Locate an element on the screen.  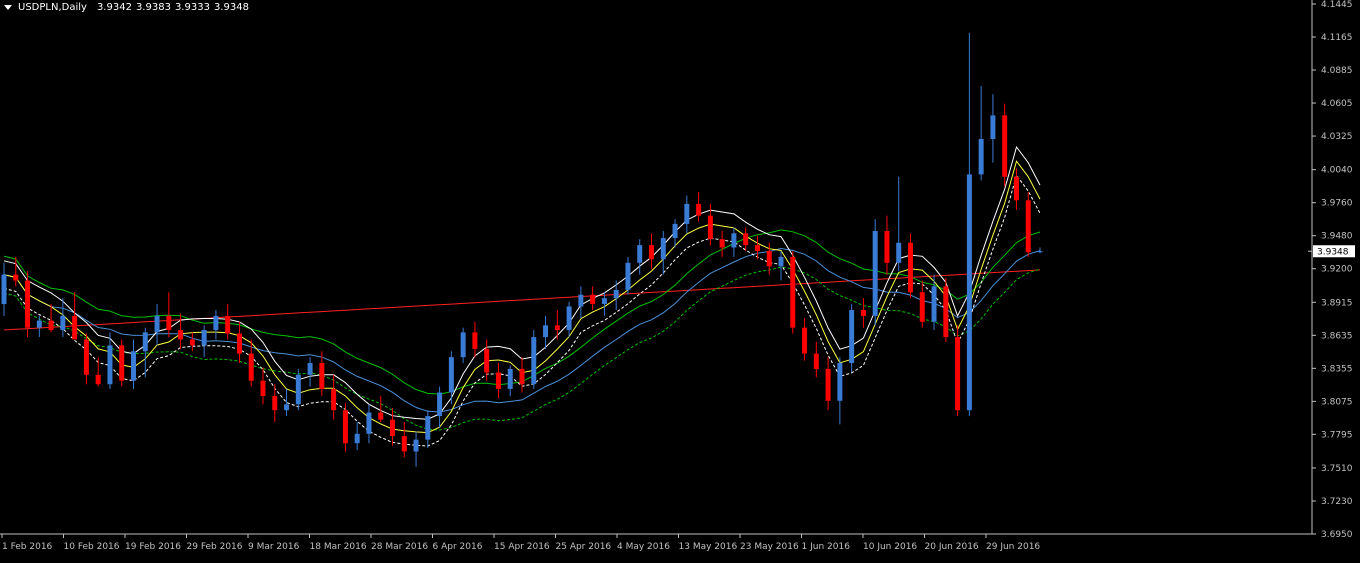
y-tick-label: 3.8915 is located at coordinates (1337, 303).